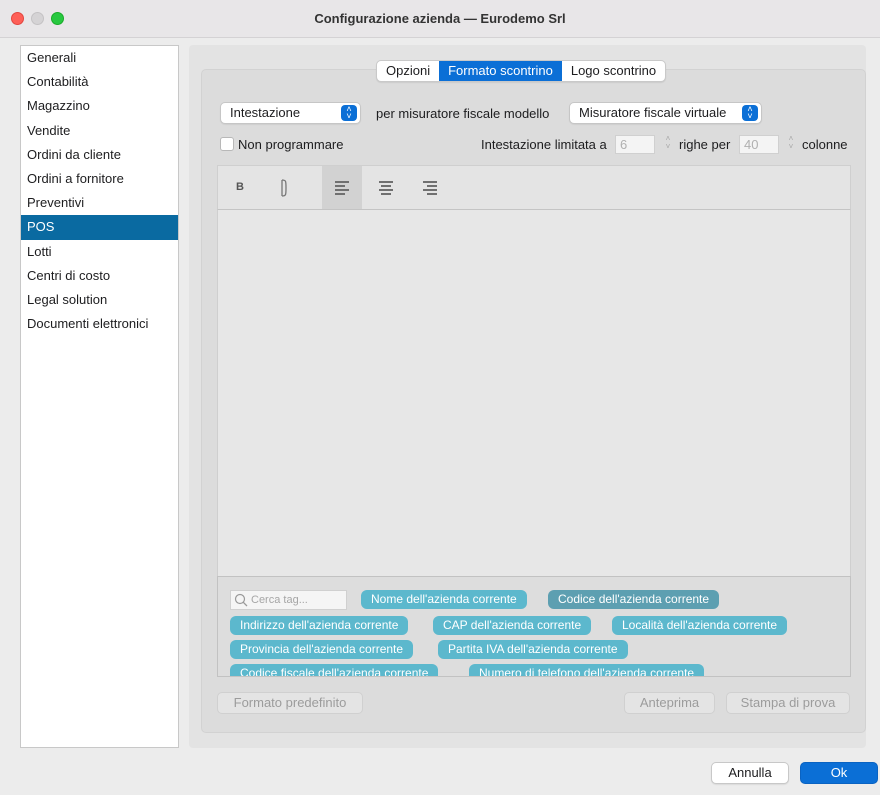 The height and width of the screenshot is (795, 880). I want to click on window-title: Configurazione azienda — Eurodemo Srl, so click(440, 18).